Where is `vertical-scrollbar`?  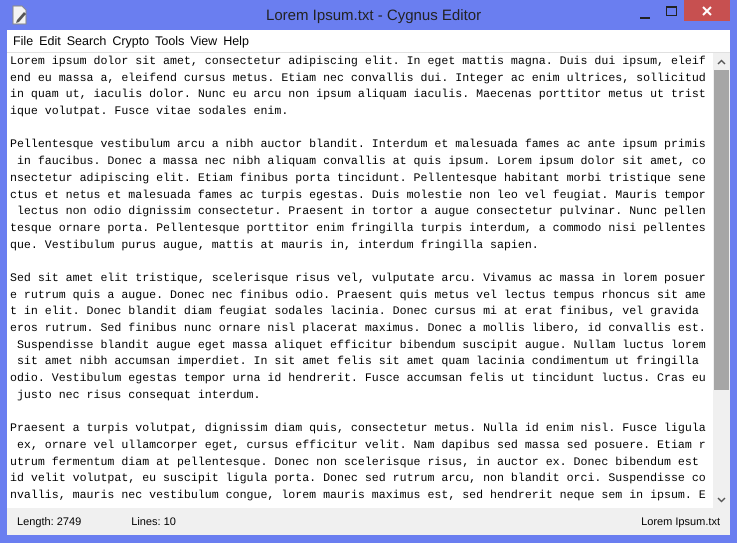
vertical-scrollbar is located at coordinates (721, 280).